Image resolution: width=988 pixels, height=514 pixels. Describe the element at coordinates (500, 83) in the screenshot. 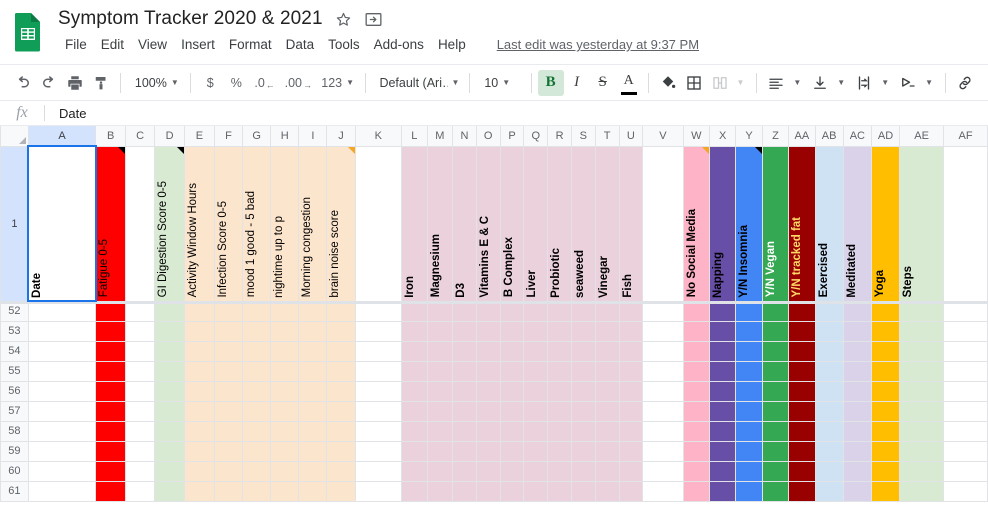

I see `font-size-selector: 10 ▼` at that location.